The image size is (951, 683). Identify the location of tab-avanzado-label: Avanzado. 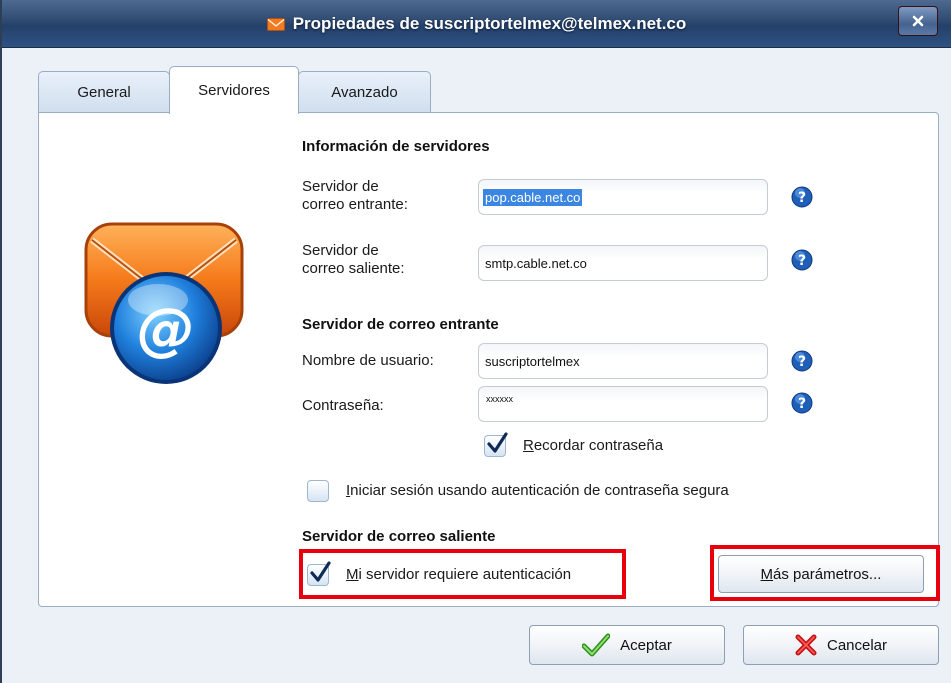
(364, 92).